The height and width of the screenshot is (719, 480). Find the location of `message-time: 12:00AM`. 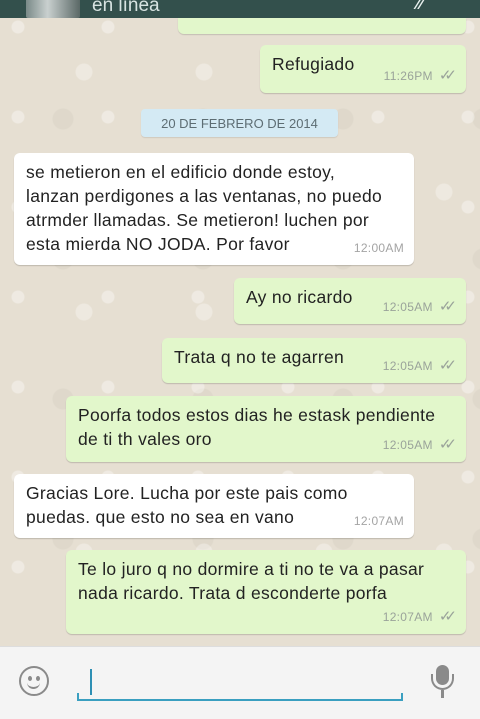

message-time: 12:00AM is located at coordinates (378, 248).